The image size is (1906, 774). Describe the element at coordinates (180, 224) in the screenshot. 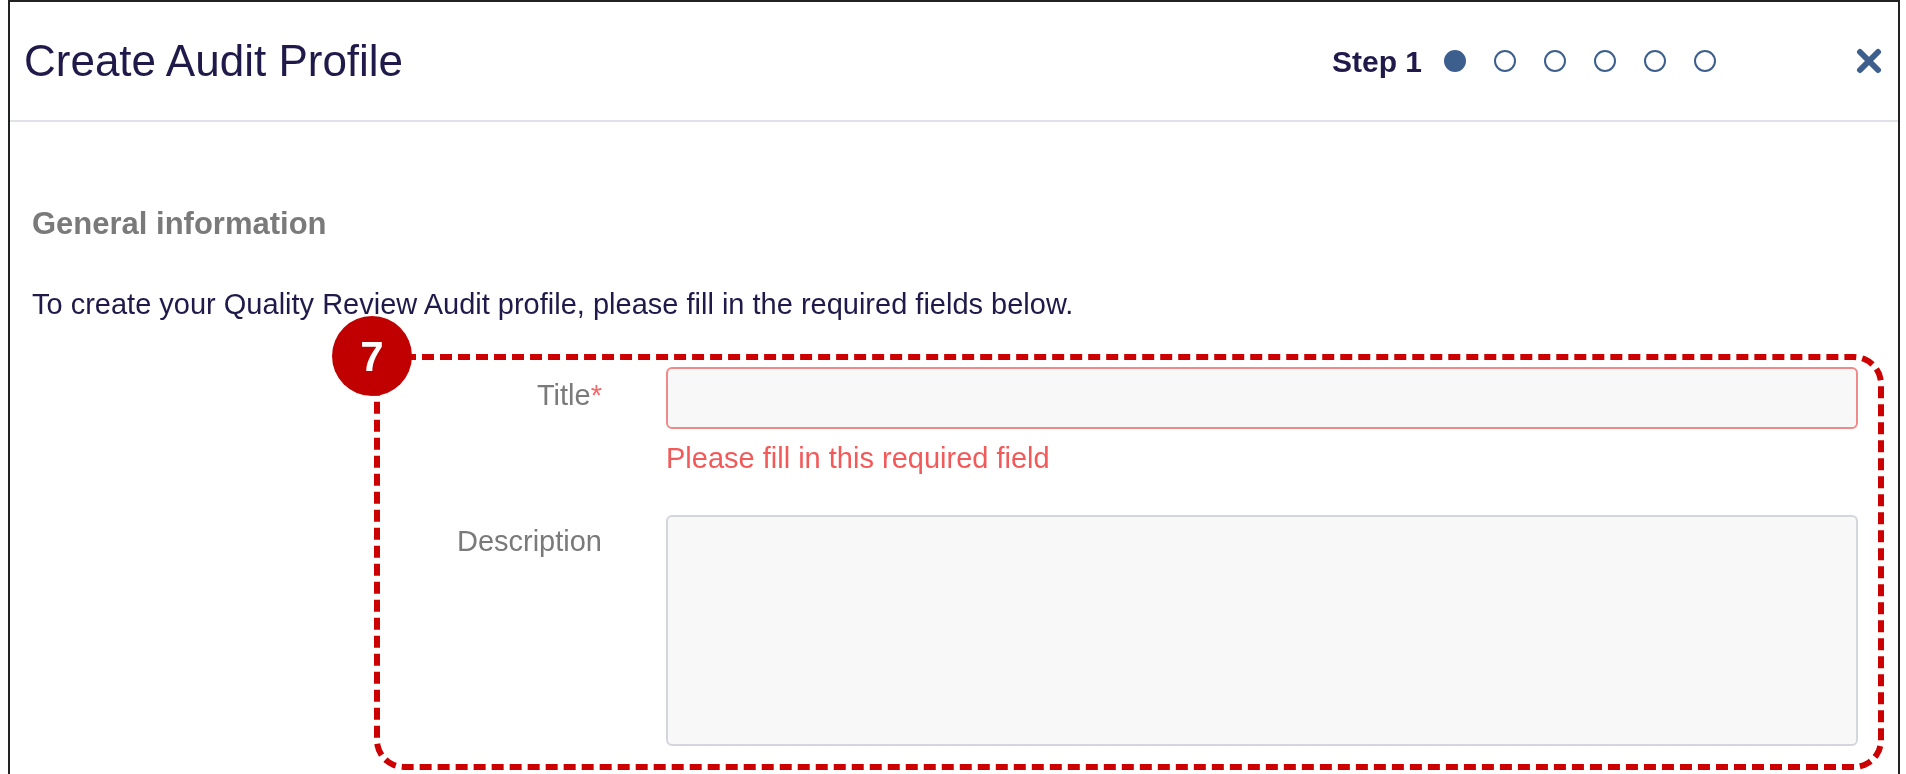

I see `section-heading: General information` at that location.